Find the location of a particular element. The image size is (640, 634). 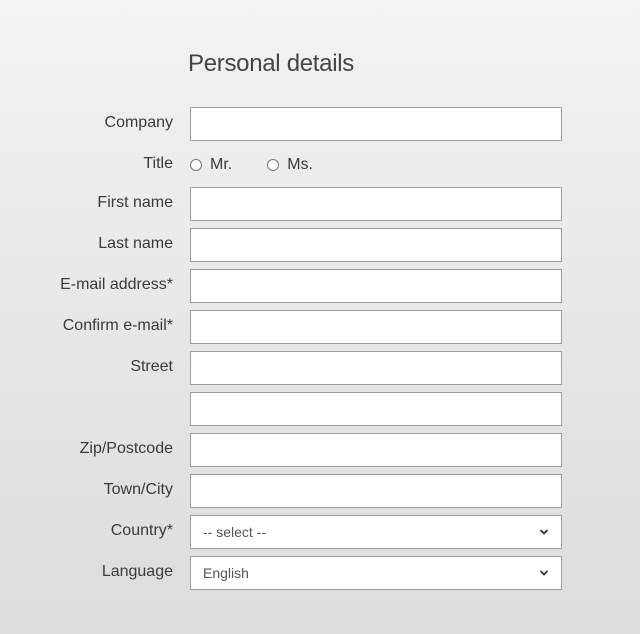

email-label: E-mail address* is located at coordinates (116, 284).